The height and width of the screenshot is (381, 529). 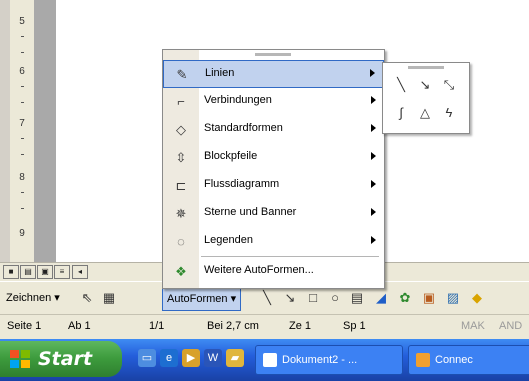 I want to click on scribble-icon: ϟ, so click(x=449, y=113).